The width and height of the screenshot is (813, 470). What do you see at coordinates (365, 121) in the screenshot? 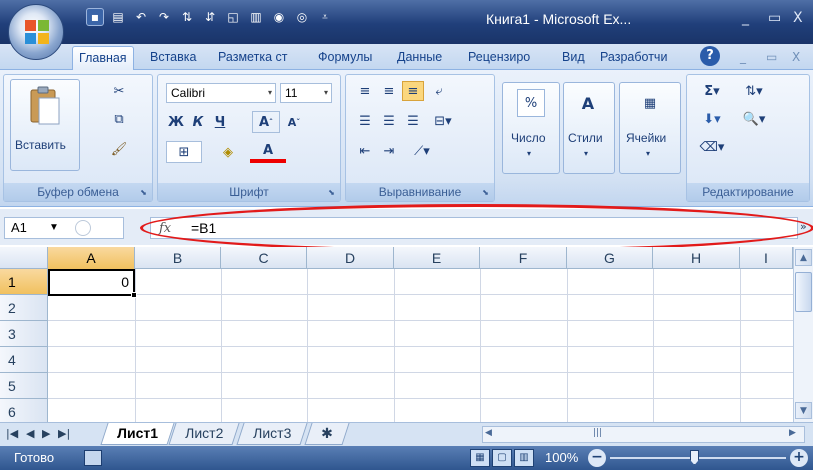
I see `align-left-icon: ☰` at bounding box center [365, 121].